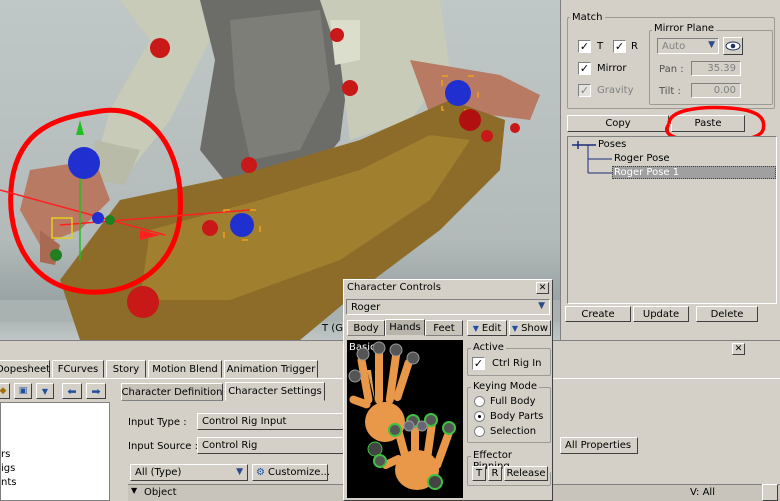  What do you see at coordinates (96, 391) in the screenshot?
I see `forward-arrow-icon: ➡` at bounding box center [96, 391].